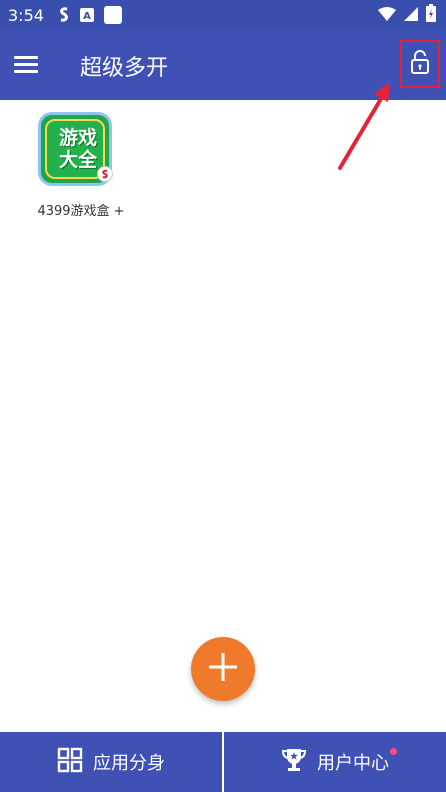 This screenshot has width=446, height=792. I want to click on grid-icon, so click(70, 762).